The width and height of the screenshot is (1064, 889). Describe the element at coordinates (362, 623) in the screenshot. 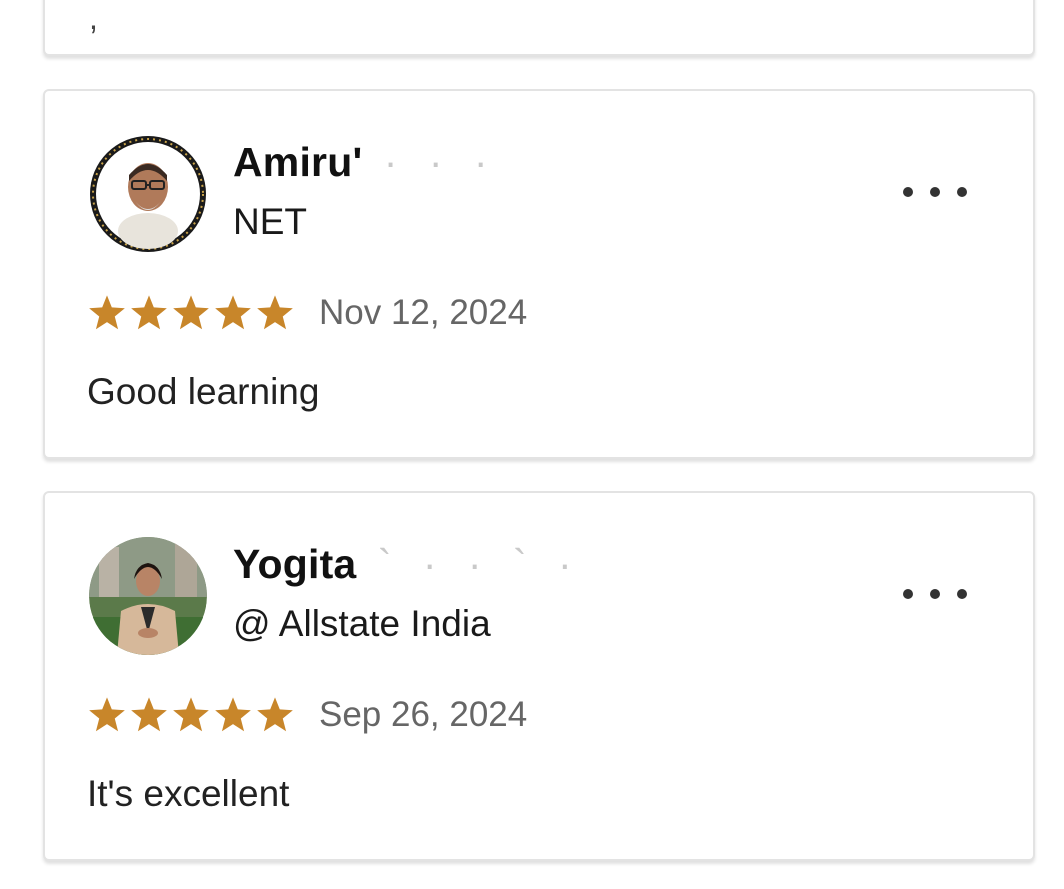

I see `reviewer-headline: @ Allstate India` at that location.